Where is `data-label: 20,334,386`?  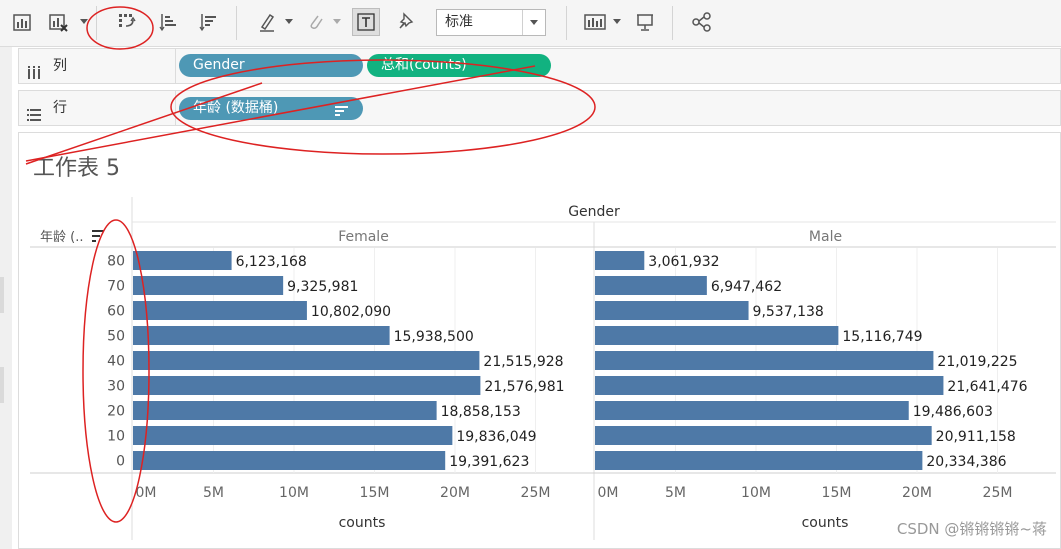
data-label: 20,334,386 is located at coordinates (966, 462).